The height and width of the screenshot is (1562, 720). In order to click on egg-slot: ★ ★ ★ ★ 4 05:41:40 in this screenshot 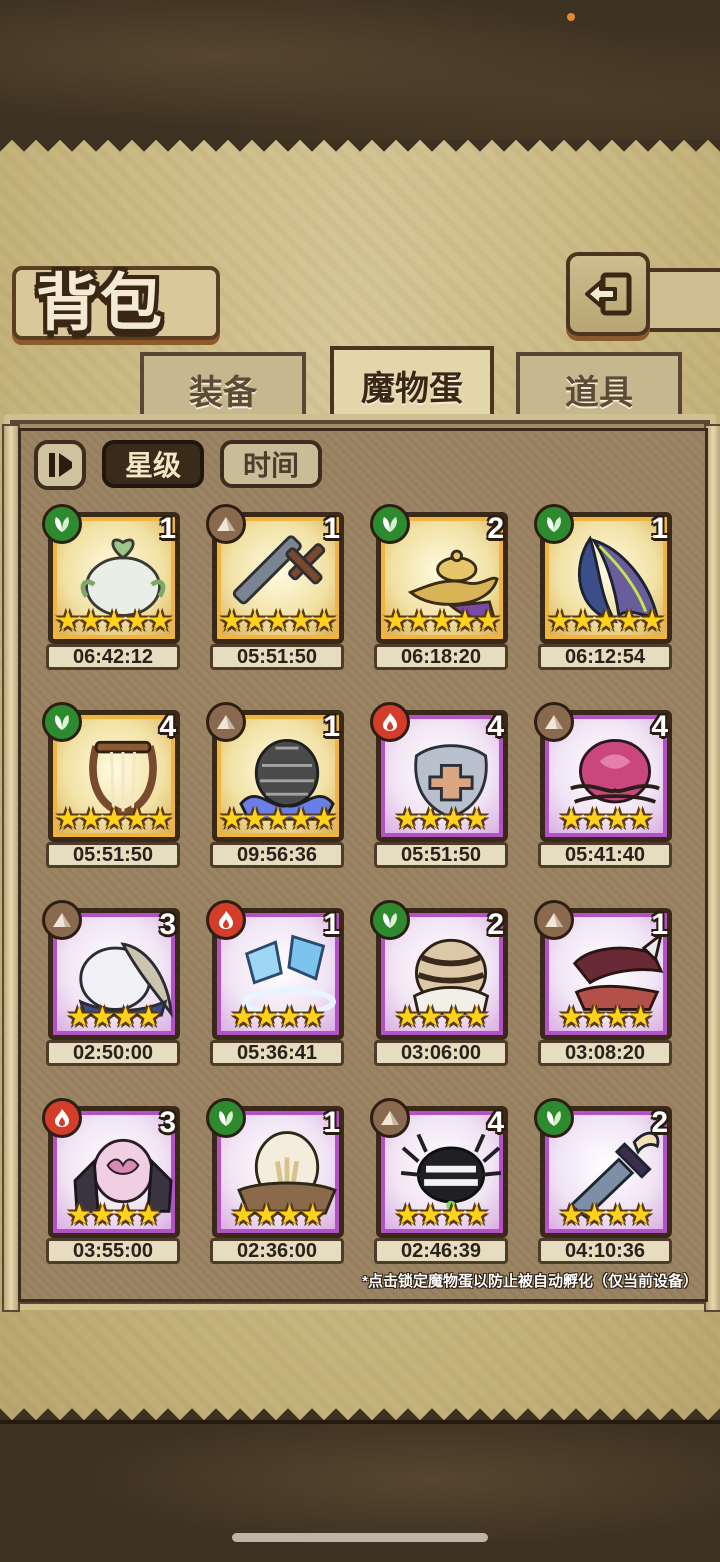, I will do `click(604, 786)`.